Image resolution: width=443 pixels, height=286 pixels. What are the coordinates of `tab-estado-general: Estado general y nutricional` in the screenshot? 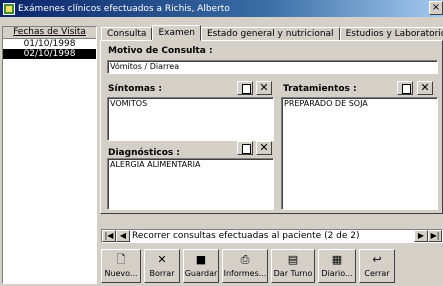 It's located at (270, 34).